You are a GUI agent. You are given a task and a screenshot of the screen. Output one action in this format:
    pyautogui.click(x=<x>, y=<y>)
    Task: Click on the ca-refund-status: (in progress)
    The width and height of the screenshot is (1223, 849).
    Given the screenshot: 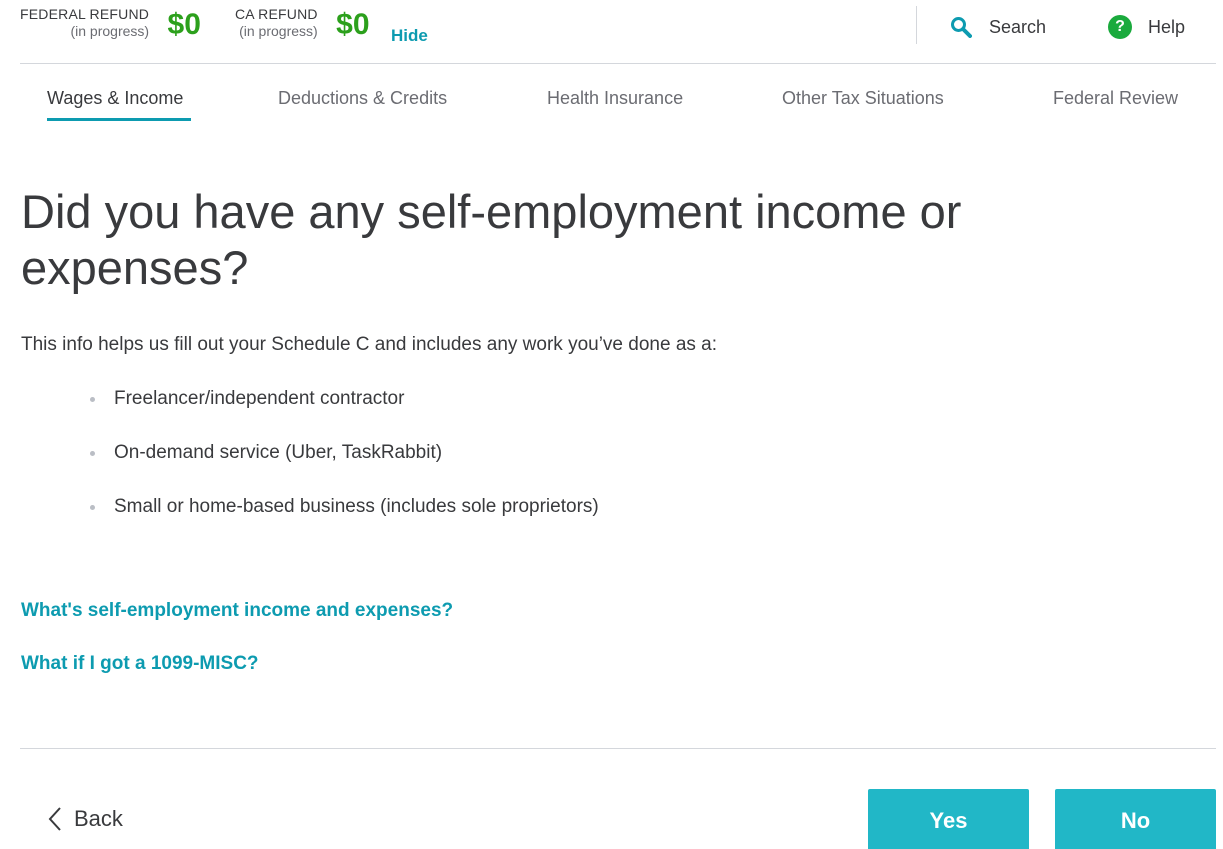 What is the action you would take?
    pyautogui.click(x=278, y=31)
    